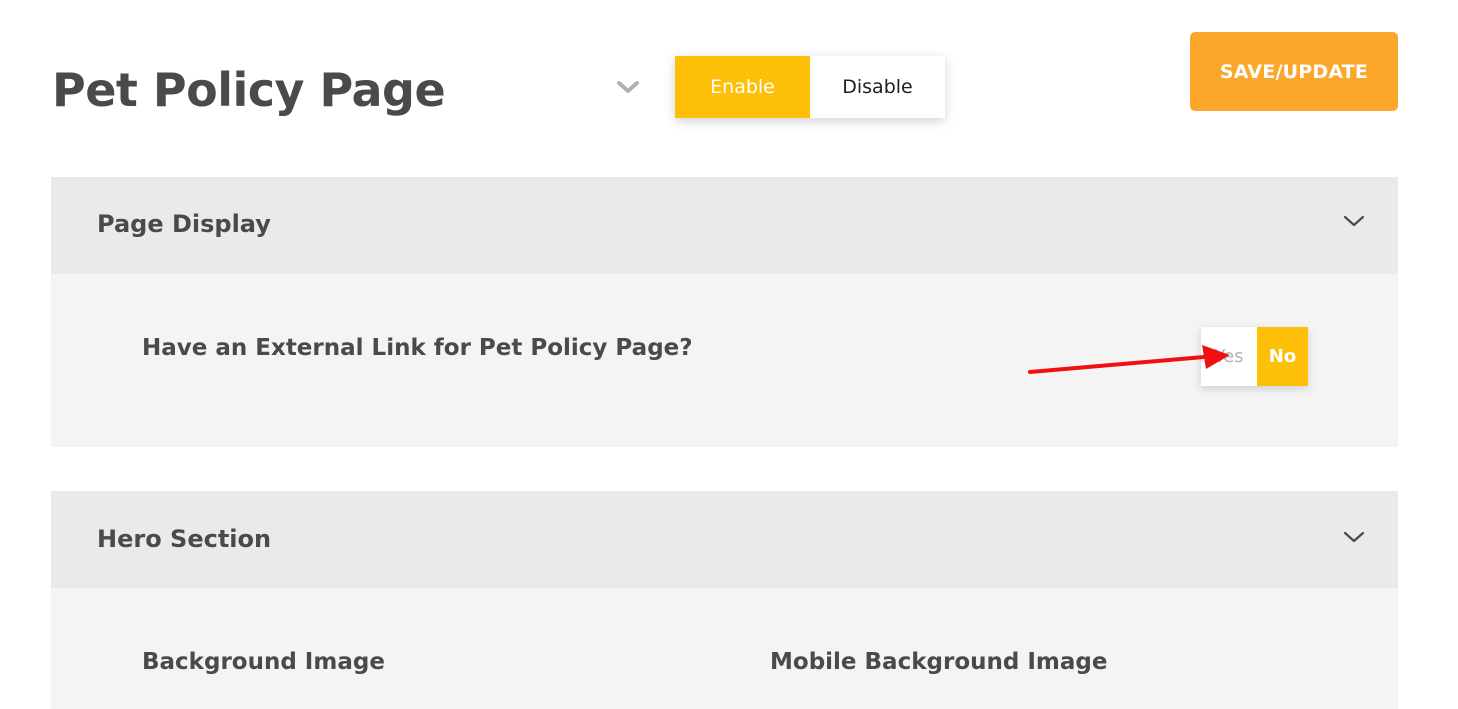 The width and height of the screenshot is (1458, 709). I want to click on yes-option-button: Yes, so click(1229, 356).